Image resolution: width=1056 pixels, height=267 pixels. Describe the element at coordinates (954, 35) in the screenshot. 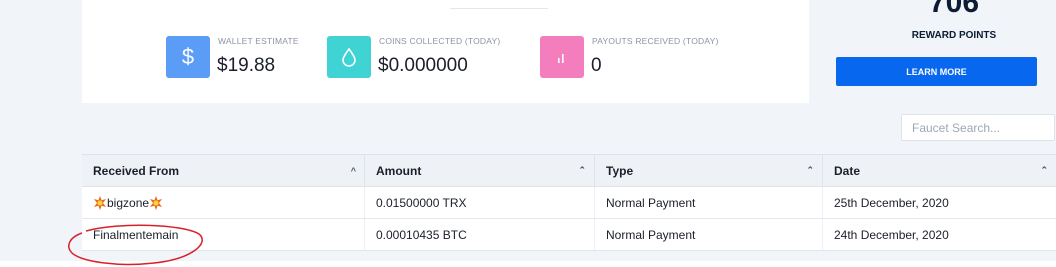

I see `reward-points-label: REWARD POINTS` at that location.